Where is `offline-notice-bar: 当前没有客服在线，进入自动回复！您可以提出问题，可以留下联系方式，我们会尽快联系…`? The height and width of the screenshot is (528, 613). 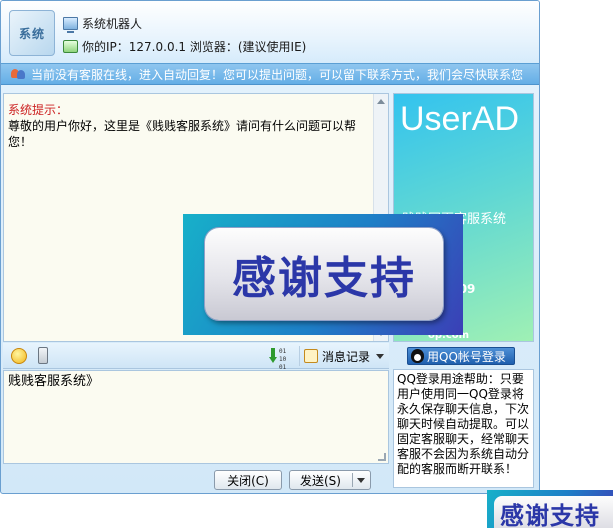
offline-notice-bar: 当前没有客服在线，进入自动回复！您可以提出问题，可以留下联系方式，我们会尽快联系… is located at coordinates (270, 74).